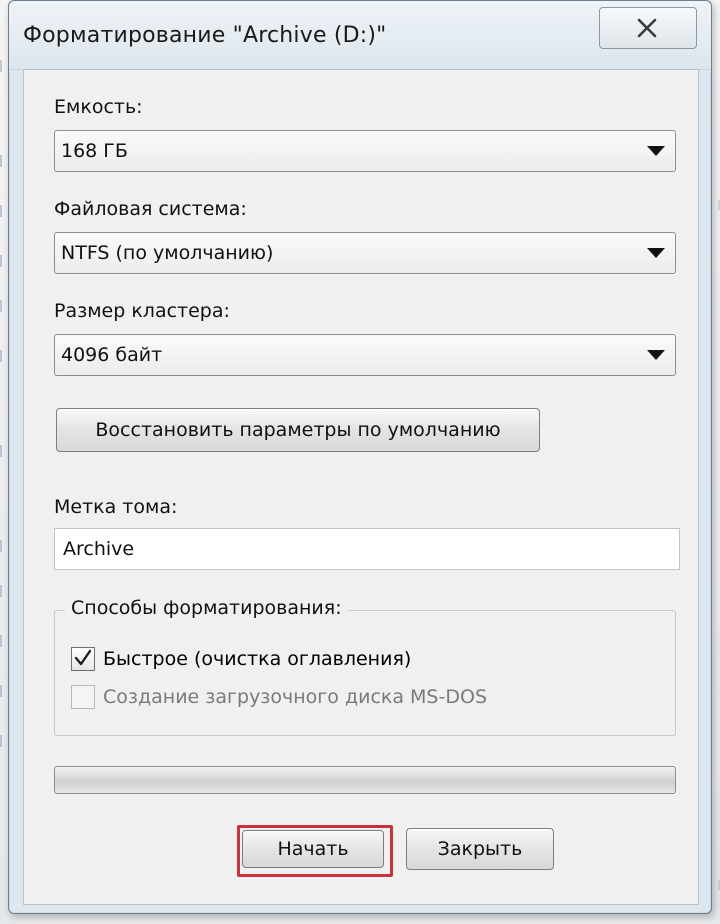  Describe the element at coordinates (313, 849) in the screenshot. I see `start-button: Начать` at that location.